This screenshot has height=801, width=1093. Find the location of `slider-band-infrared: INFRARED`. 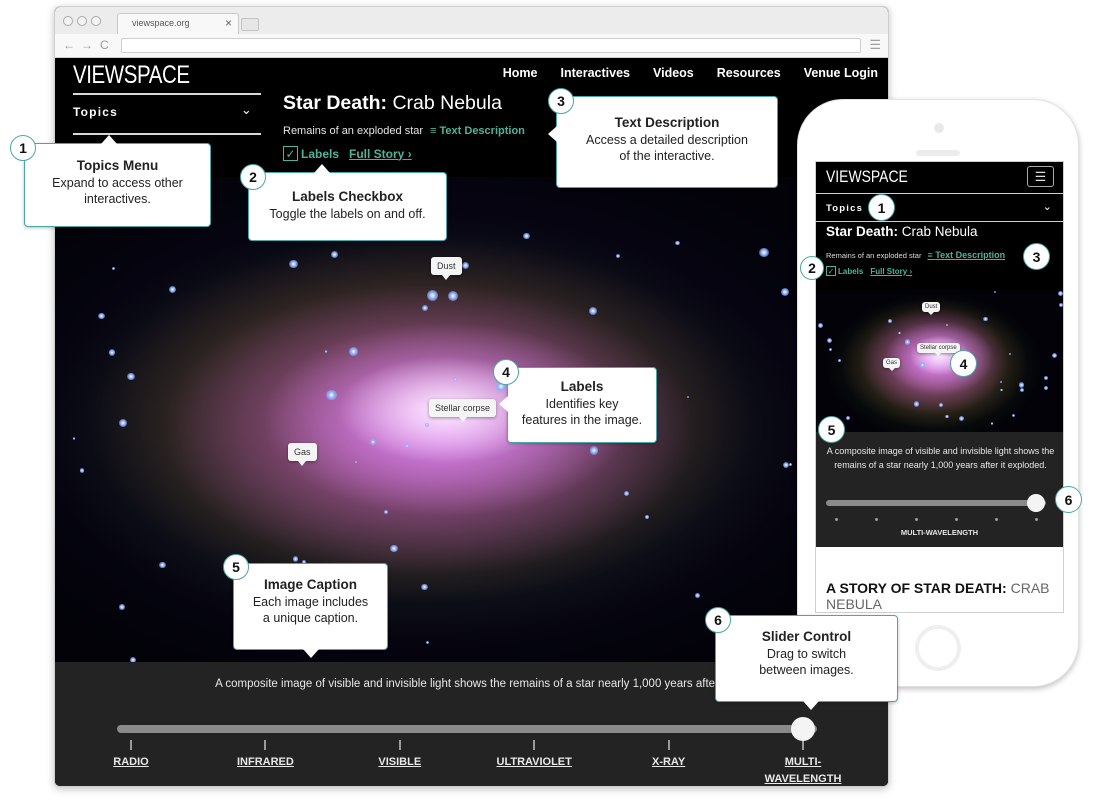

slider-band-infrared: INFRARED is located at coordinates (265, 762).